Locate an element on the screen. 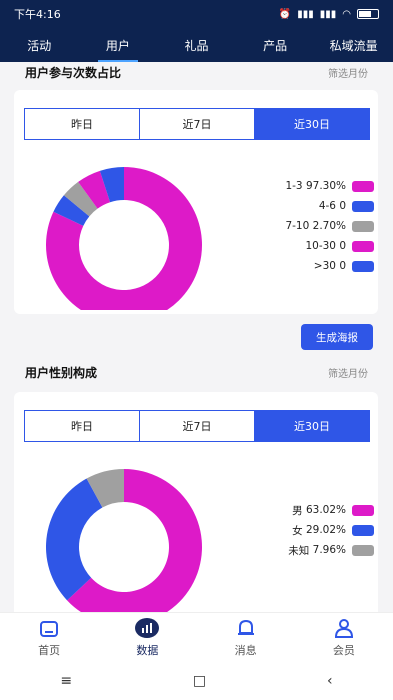 This screenshot has width=393, height=700. legend-item: >30 0 is located at coordinates (329, 266).